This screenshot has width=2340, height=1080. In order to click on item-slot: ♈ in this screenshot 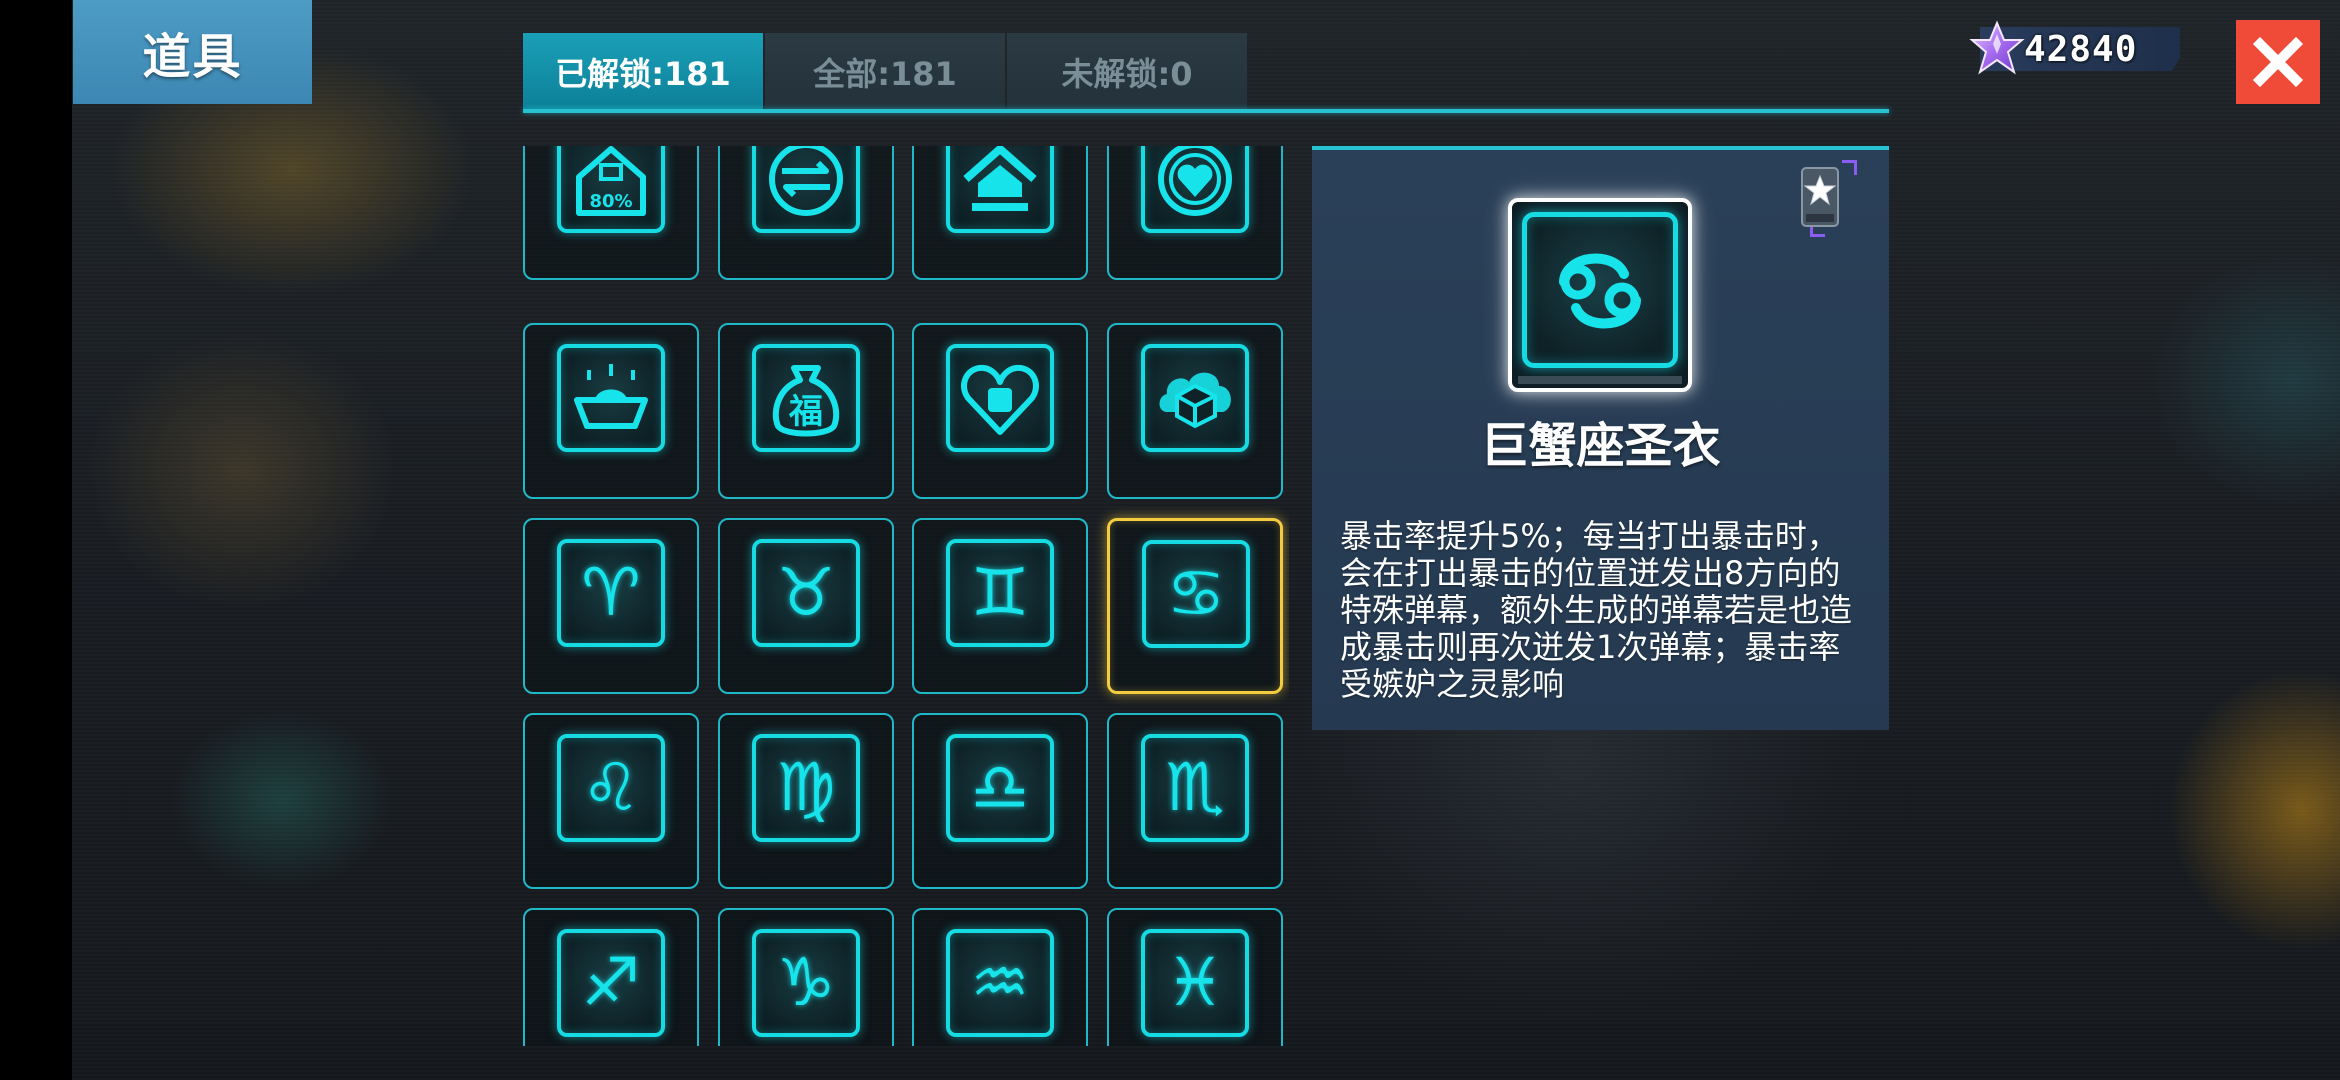, I will do `click(611, 606)`.